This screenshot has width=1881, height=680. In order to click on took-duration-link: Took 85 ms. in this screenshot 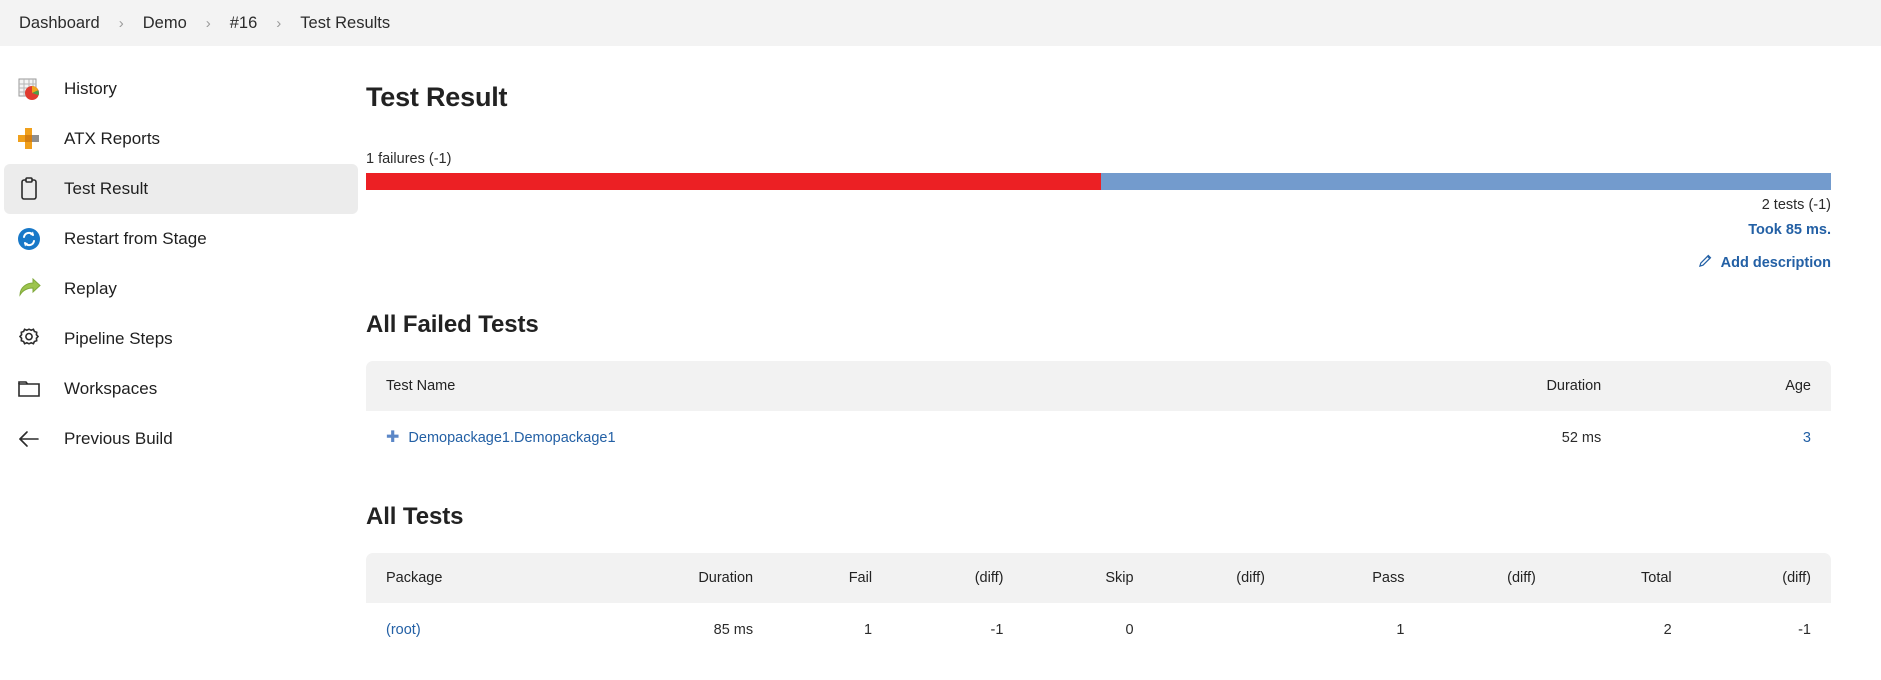, I will do `click(1098, 230)`.